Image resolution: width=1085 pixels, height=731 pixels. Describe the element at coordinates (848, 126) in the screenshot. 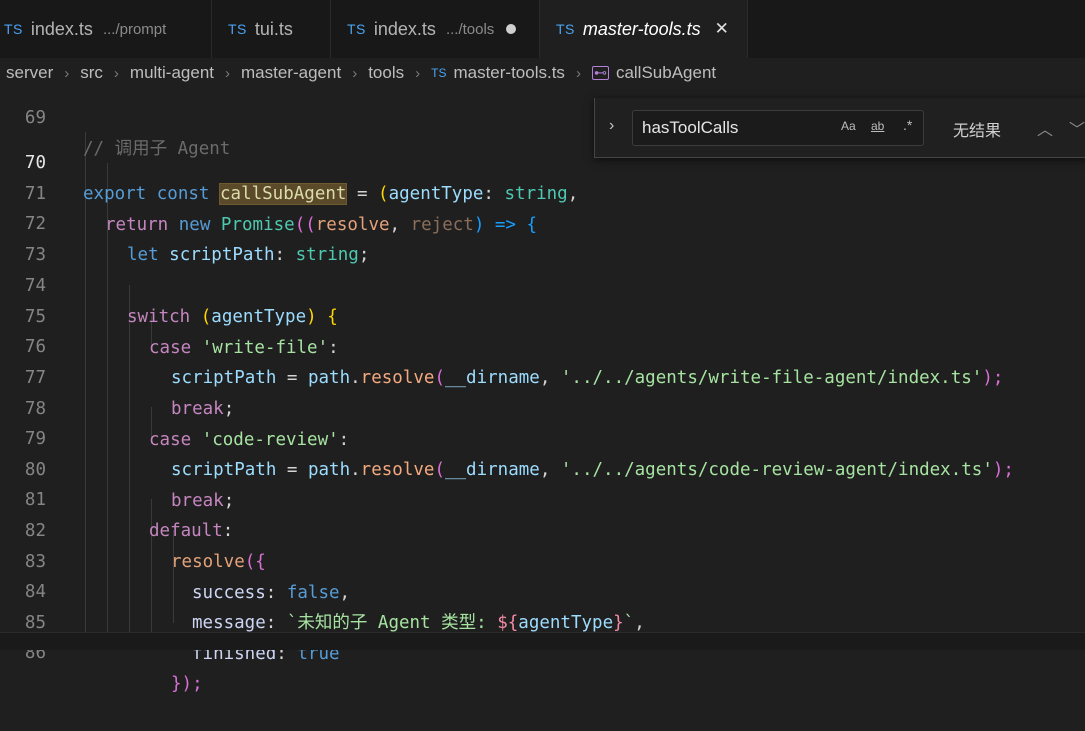

I see `match-case-icon: Aa` at that location.